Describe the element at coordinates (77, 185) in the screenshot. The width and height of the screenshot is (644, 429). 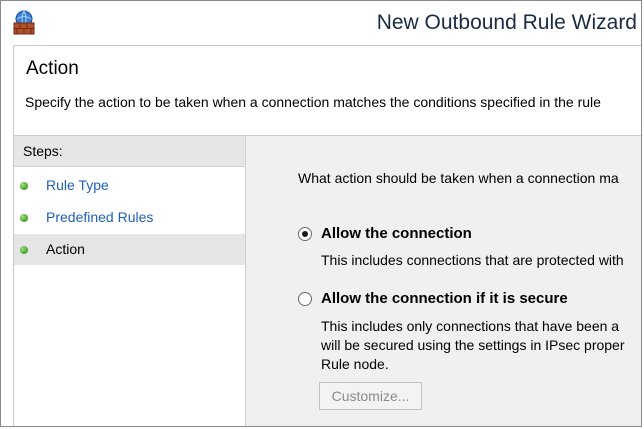
I see `step-label: Rule Type` at that location.